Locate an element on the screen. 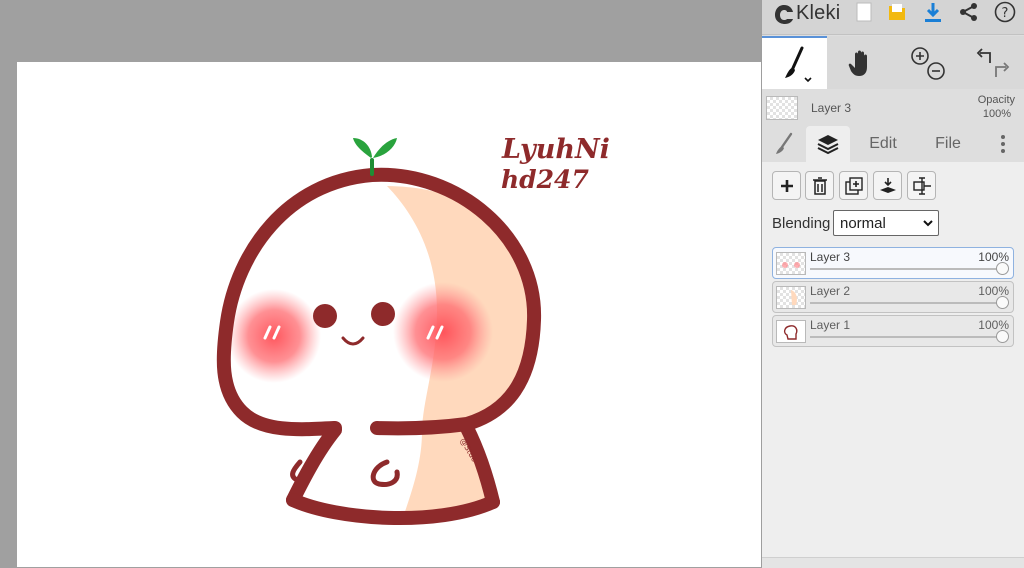  layer-row-2: Layer 2 100% is located at coordinates (893, 297).